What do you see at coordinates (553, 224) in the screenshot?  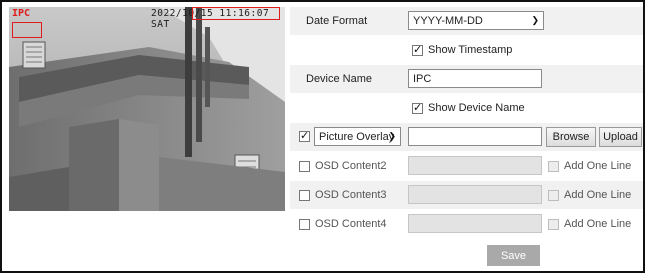 I see `osd-content4-add-line-checkbox` at bounding box center [553, 224].